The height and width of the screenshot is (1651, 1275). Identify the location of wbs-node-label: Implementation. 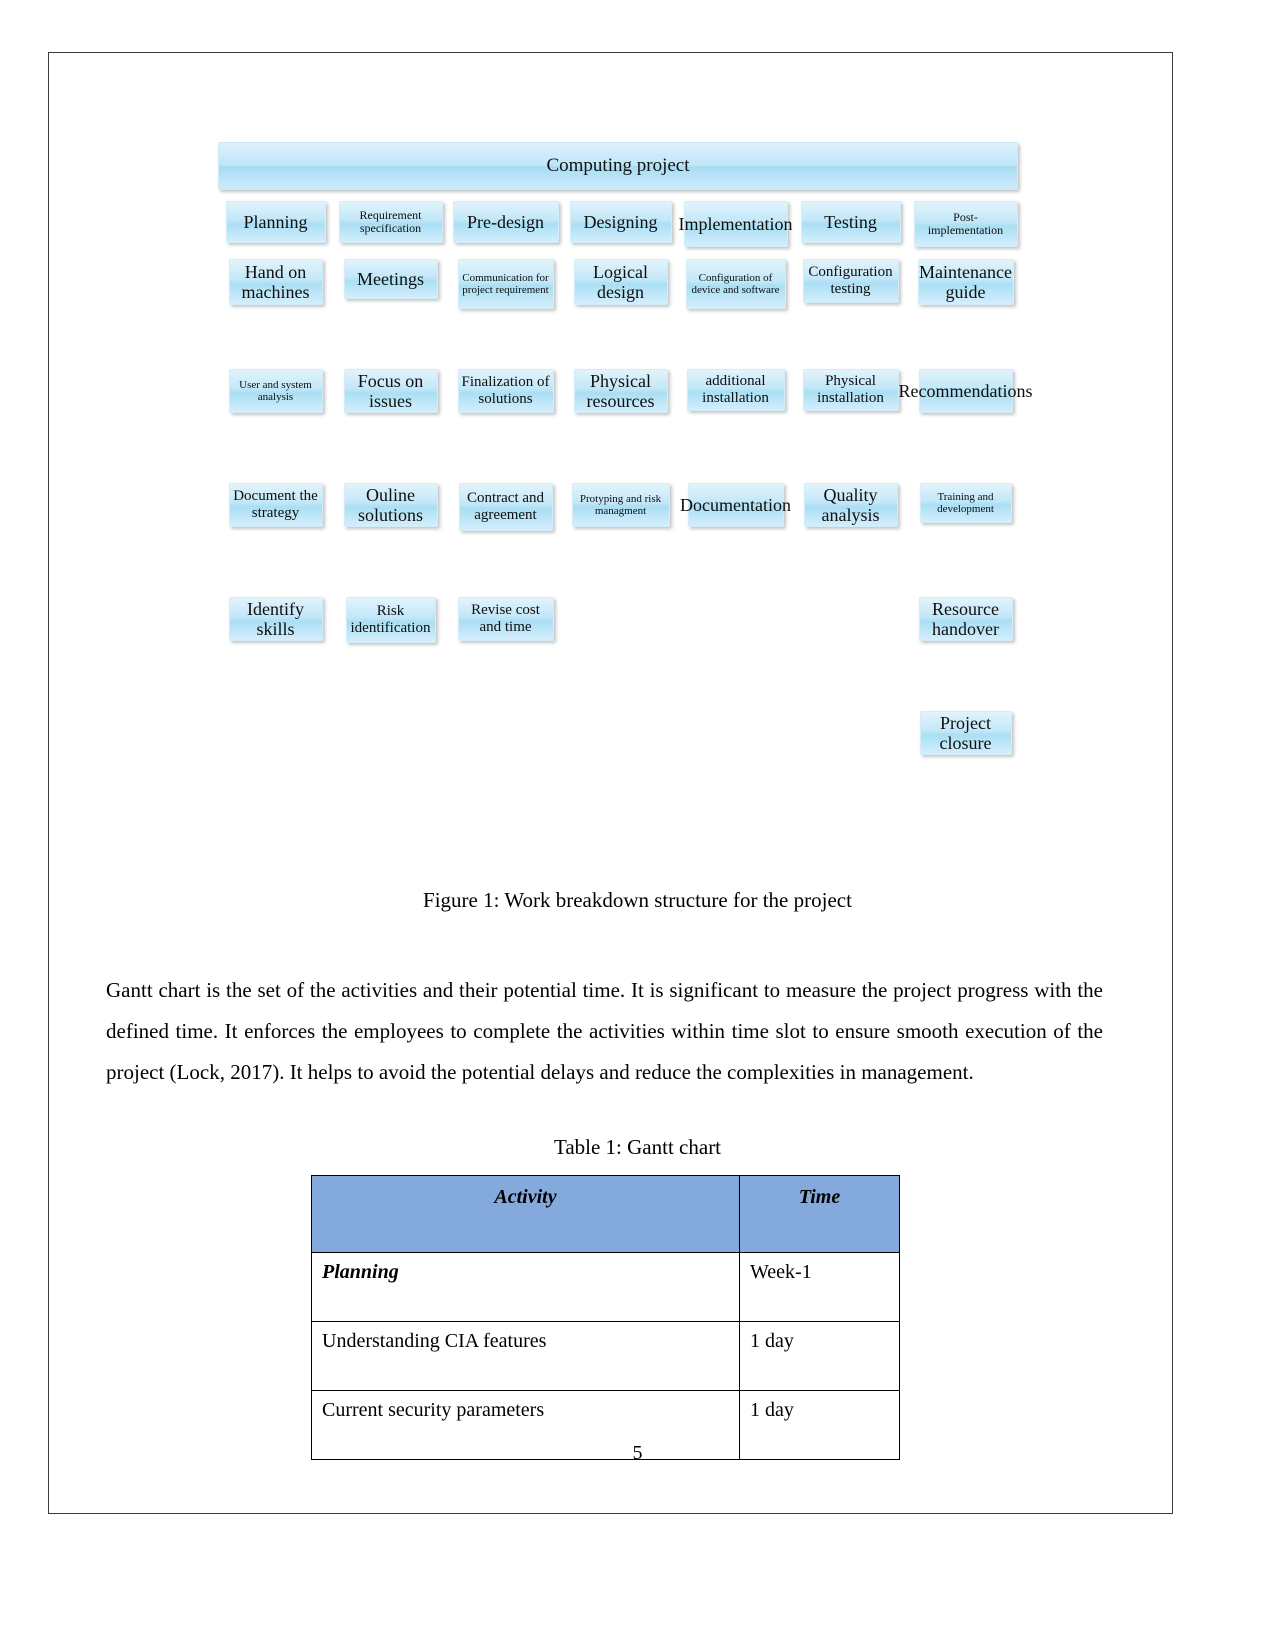
(735, 223).